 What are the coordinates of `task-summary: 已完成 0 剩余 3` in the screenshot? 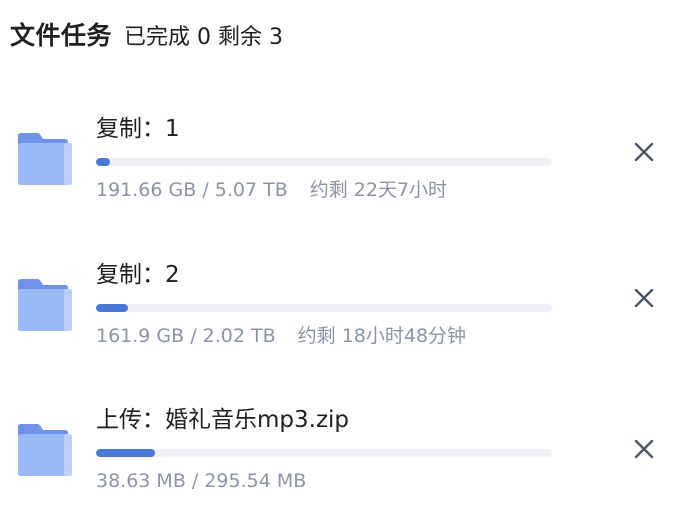 It's located at (203, 37).